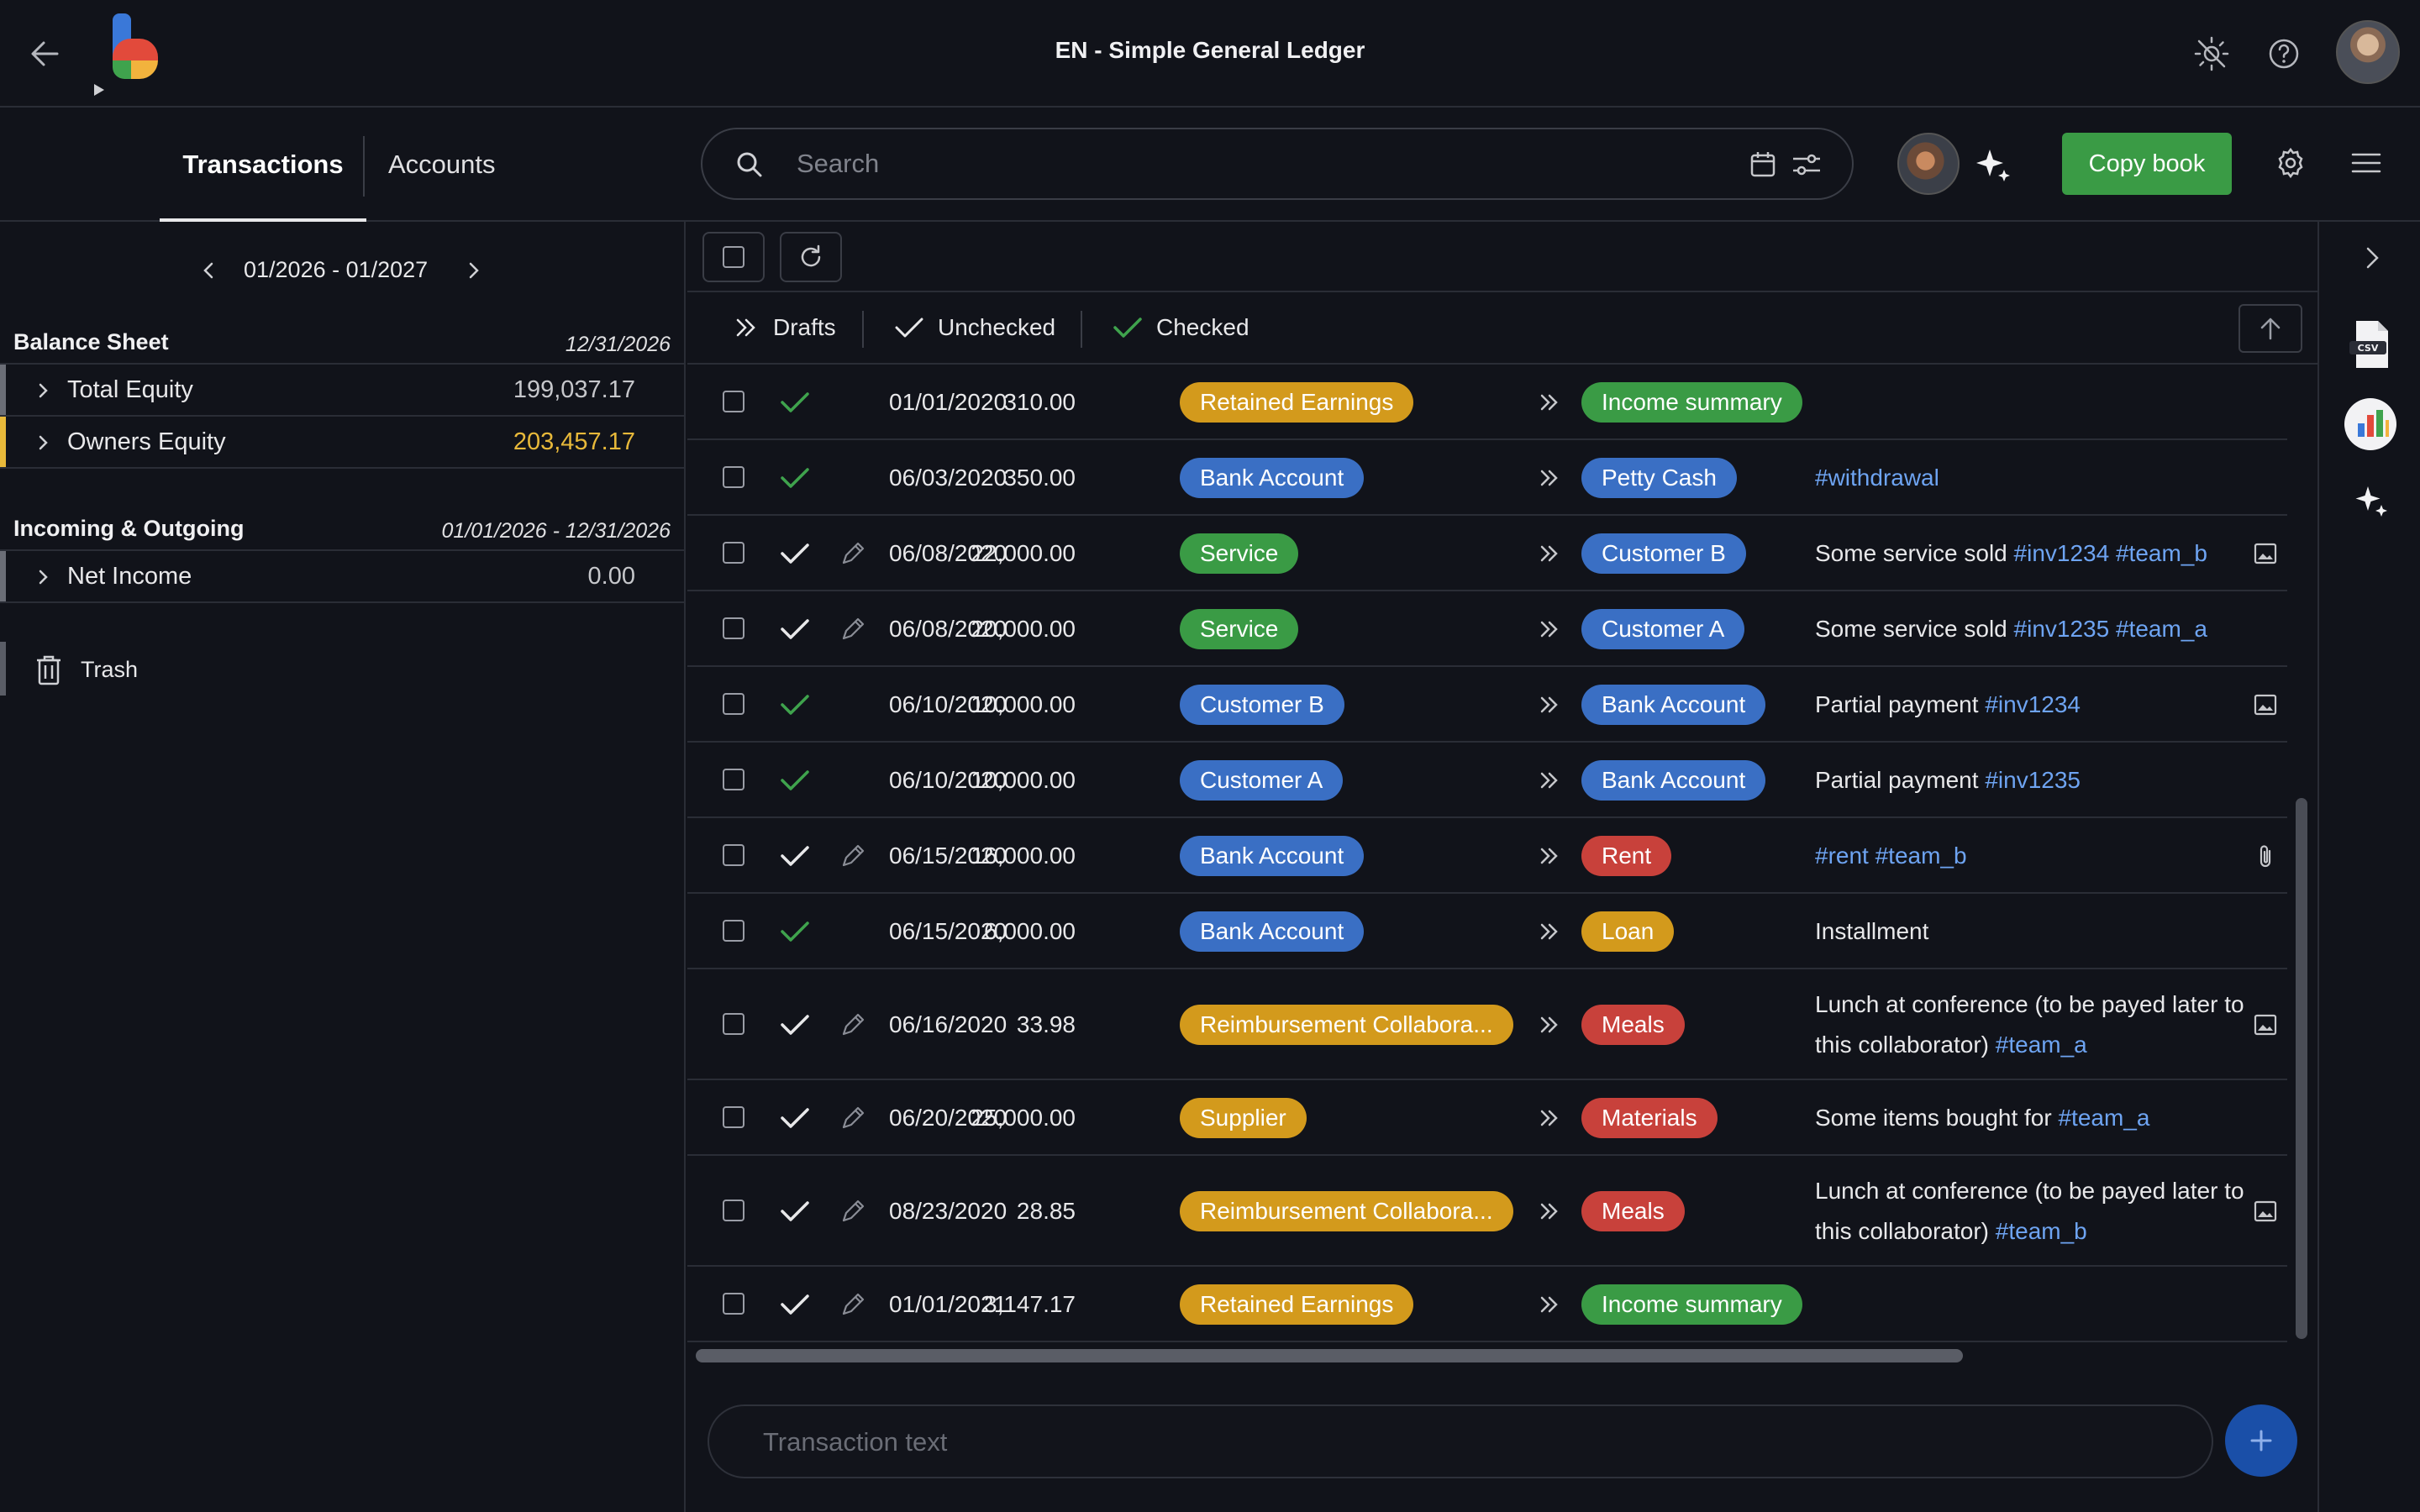  Describe the element at coordinates (343, 442) in the screenshot. I see `account-row-owners-equity: Owners Equity 203,457.17` at that location.